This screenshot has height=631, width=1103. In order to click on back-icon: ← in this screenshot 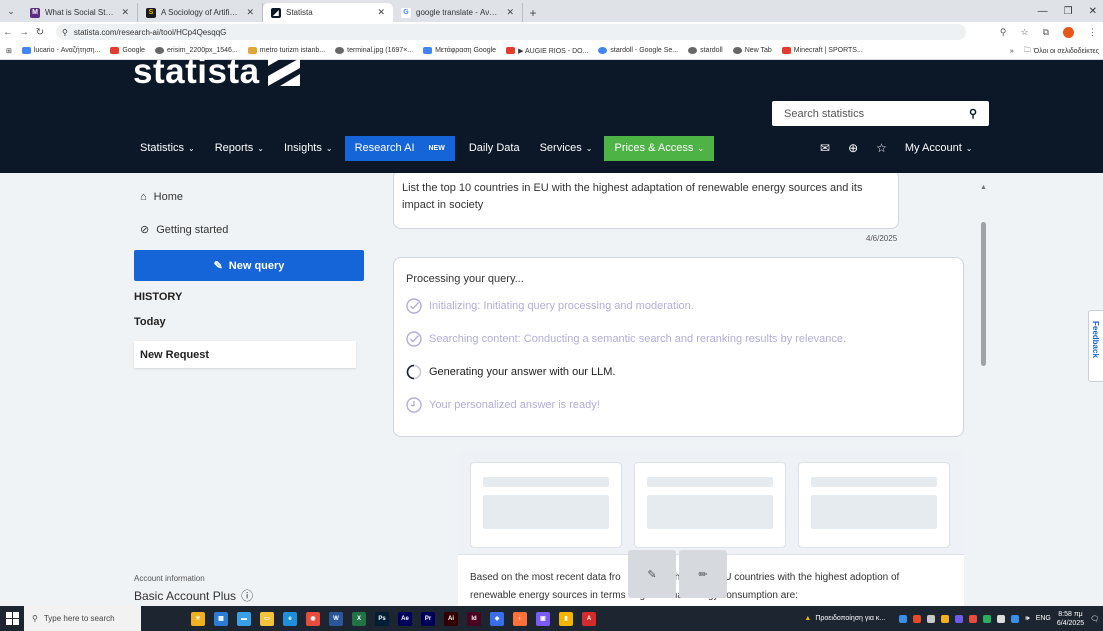, I will do `click(8, 32)`.